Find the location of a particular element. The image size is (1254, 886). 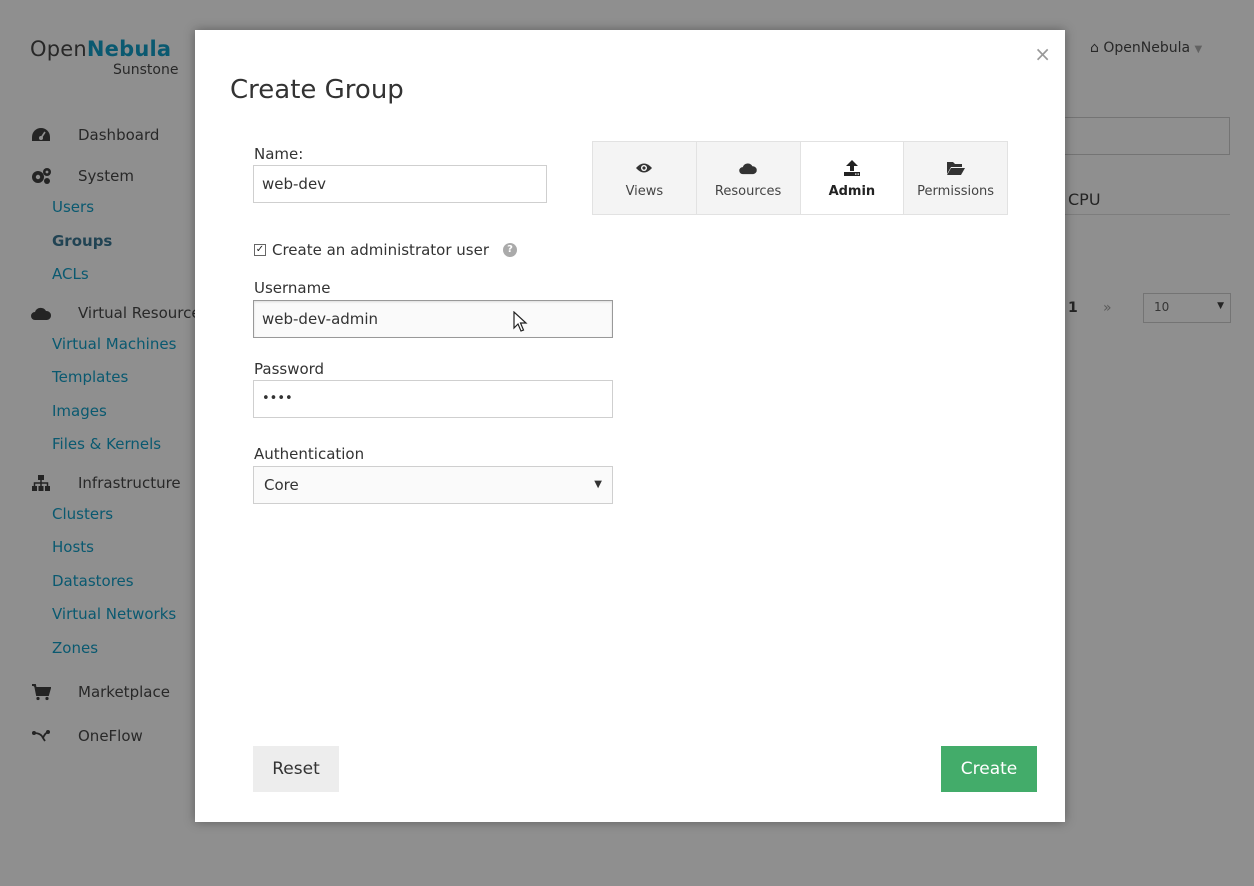

tab-admin: Admin is located at coordinates (852, 178).